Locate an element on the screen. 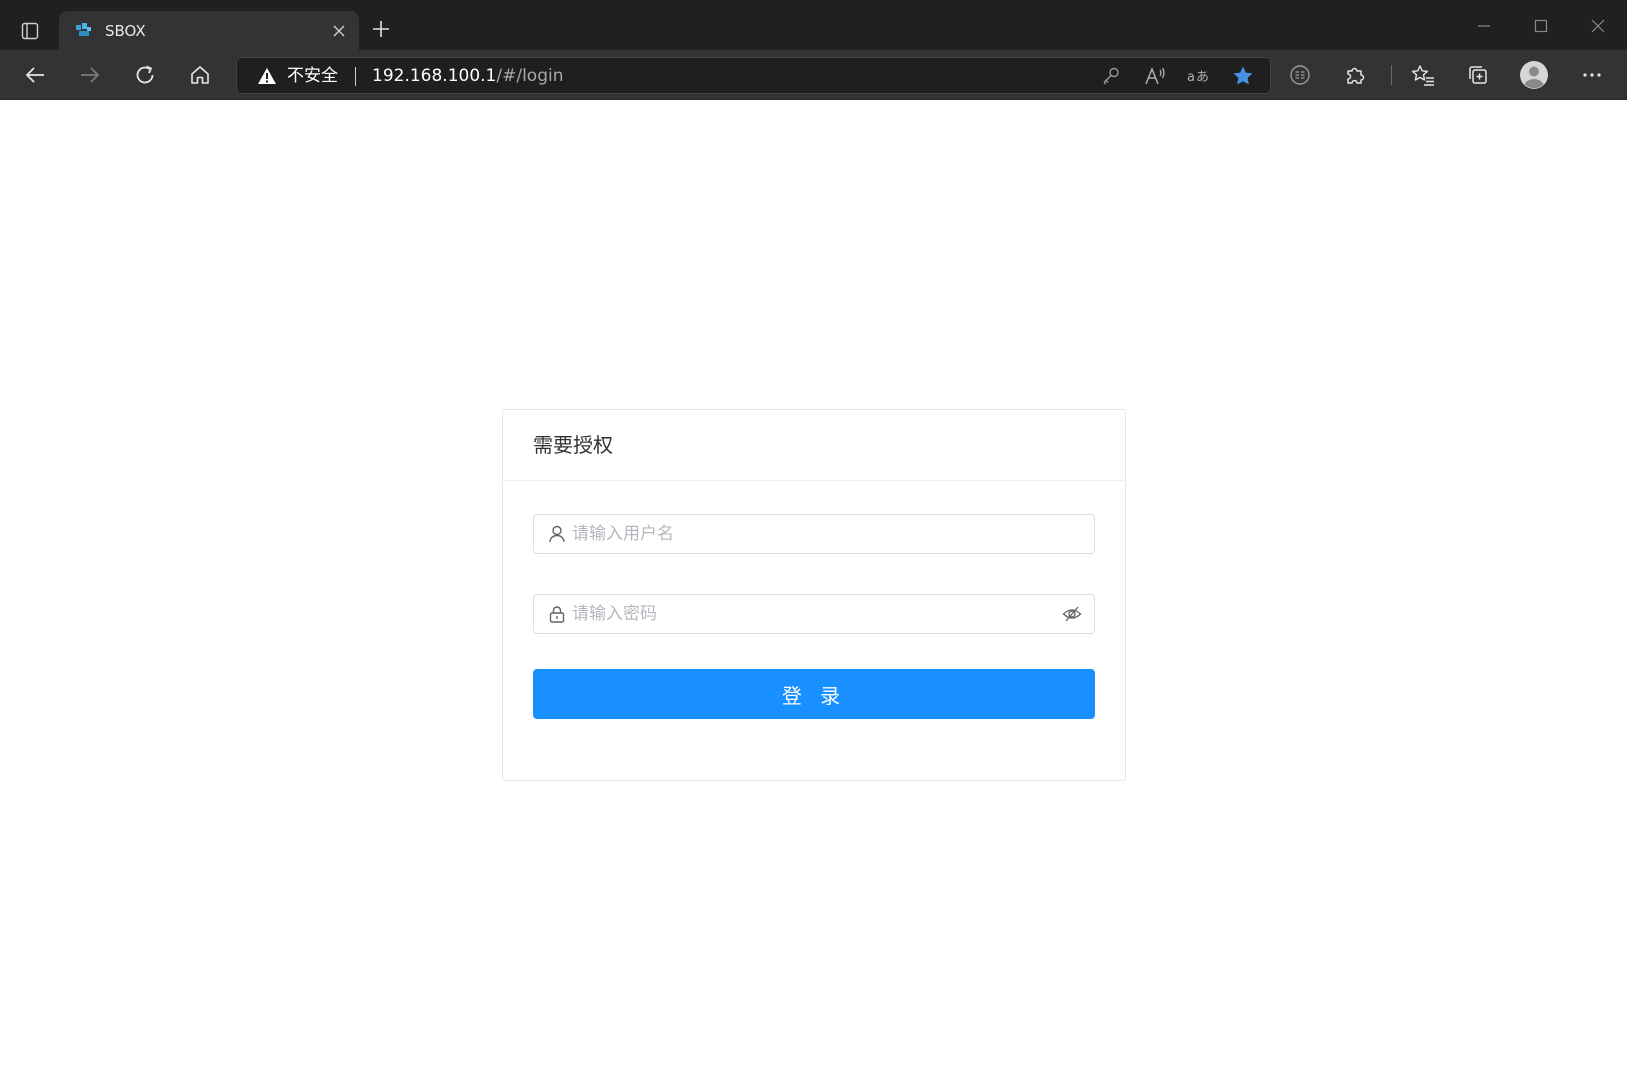 The height and width of the screenshot is (1088, 1627). lock-icon is located at coordinates (557, 614).